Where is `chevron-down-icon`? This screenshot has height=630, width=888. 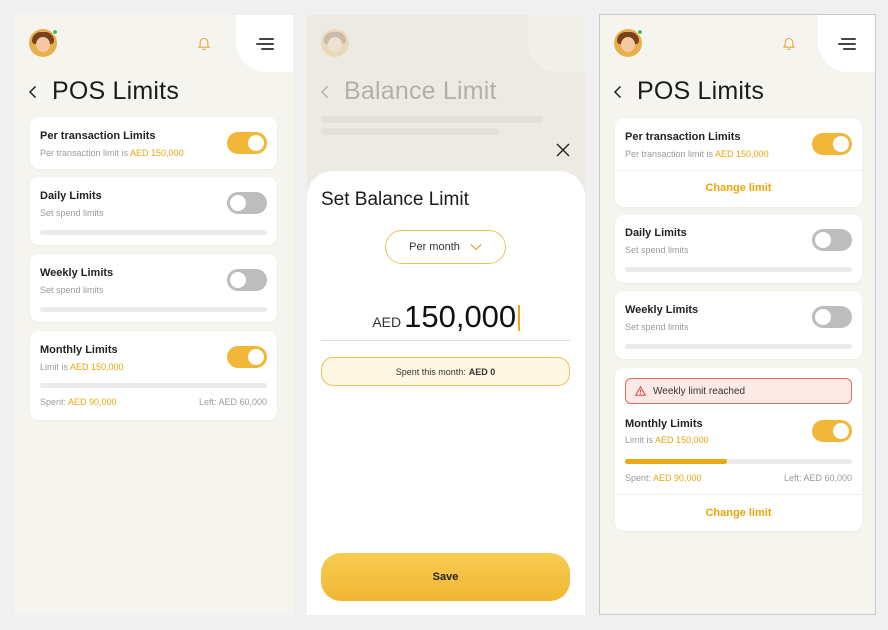 chevron-down-icon is located at coordinates (476, 247).